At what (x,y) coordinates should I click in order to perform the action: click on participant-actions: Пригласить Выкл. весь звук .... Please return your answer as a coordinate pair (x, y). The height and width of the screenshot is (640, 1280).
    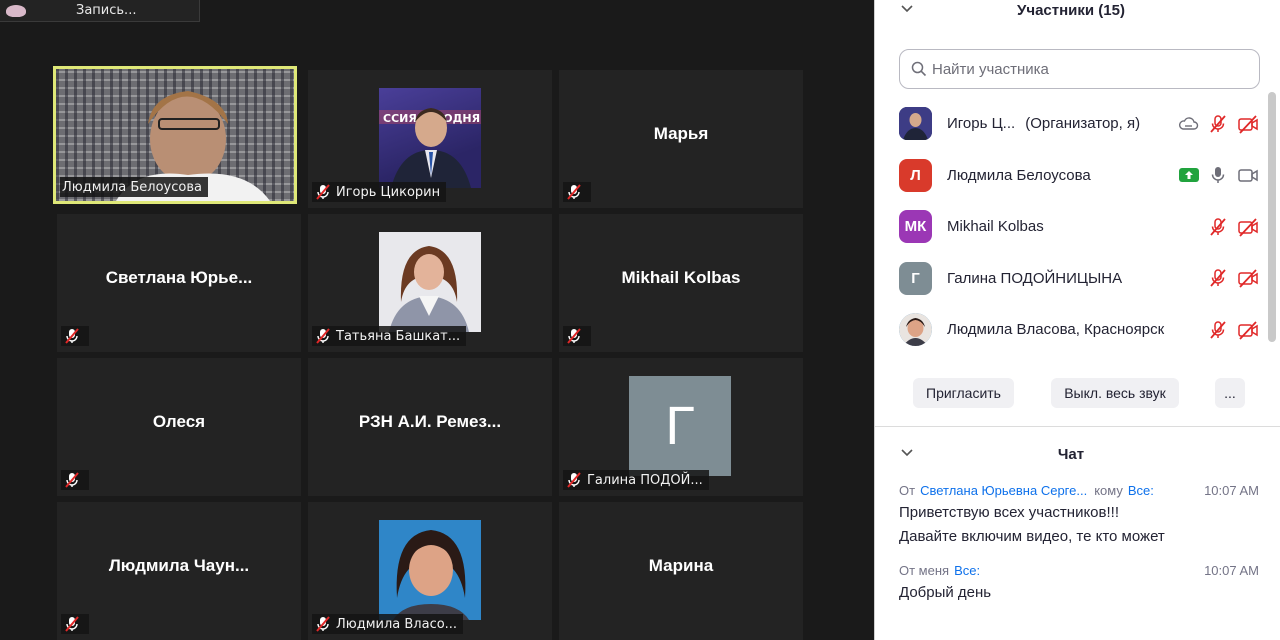
    Looking at the image, I should click on (1071, 394).